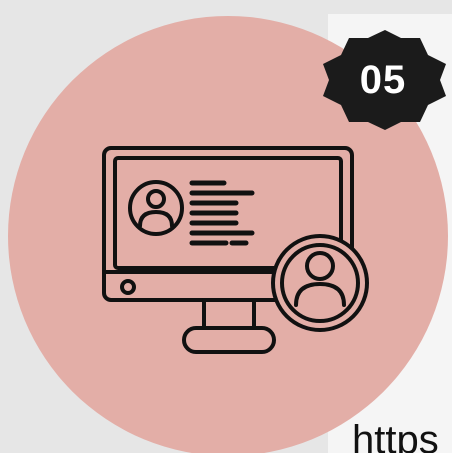  What do you see at coordinates (383, 79) in the screenshot?
I see `step-number-badge: 05` at bounding box center [383, 79].